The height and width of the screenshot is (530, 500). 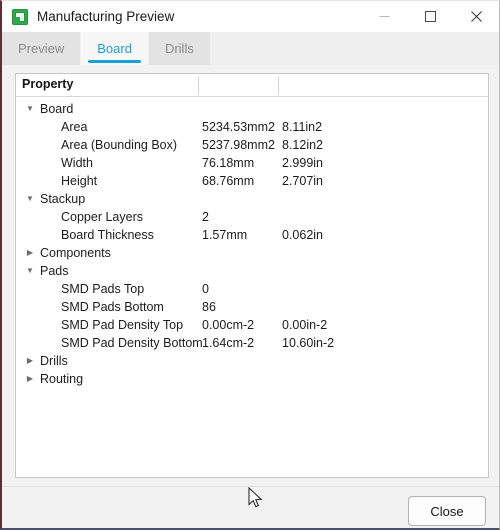 What do you see at coordinates (205, 289) in the screenshot?
I see `tree-row-value-metric: 0` at bounding box center [205, 289].